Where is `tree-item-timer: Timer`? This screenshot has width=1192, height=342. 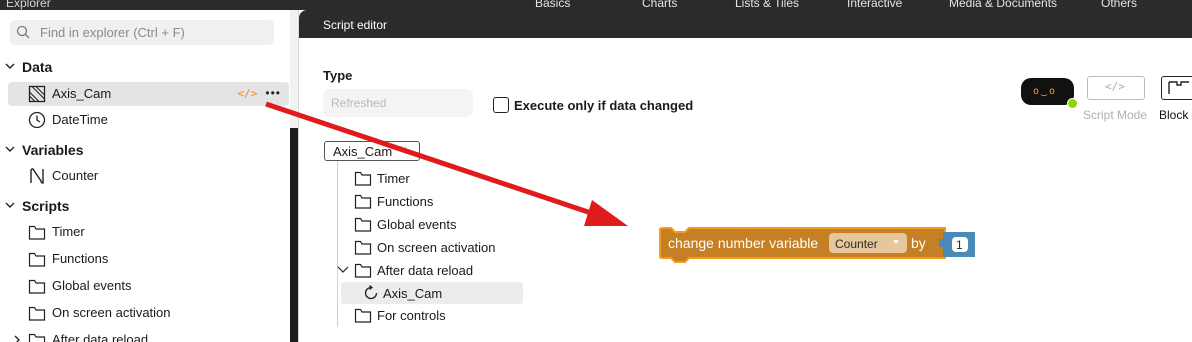 tree-item-timer: Timer is located at coordinates (444, 178).